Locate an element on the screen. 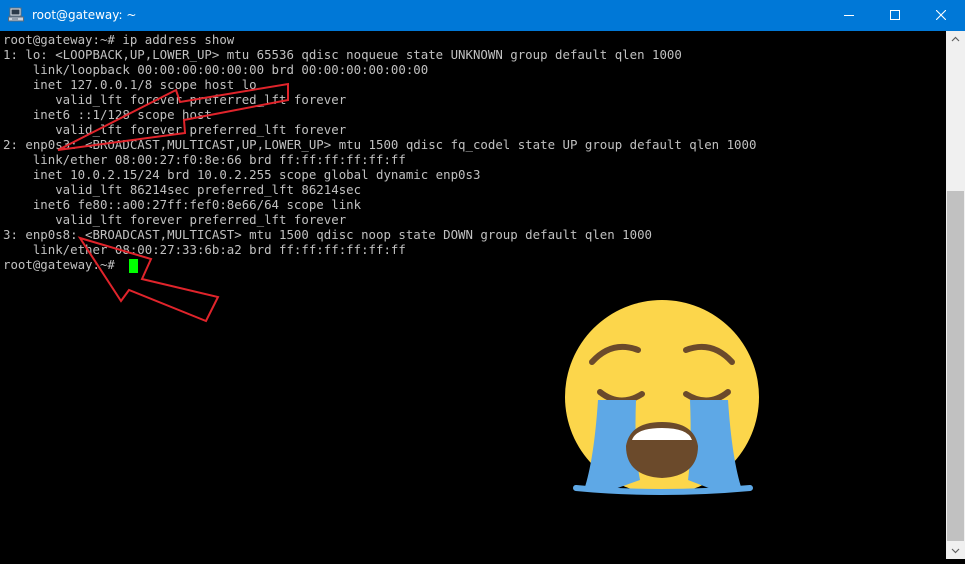  close-icon is located at coordinates (941, 15).